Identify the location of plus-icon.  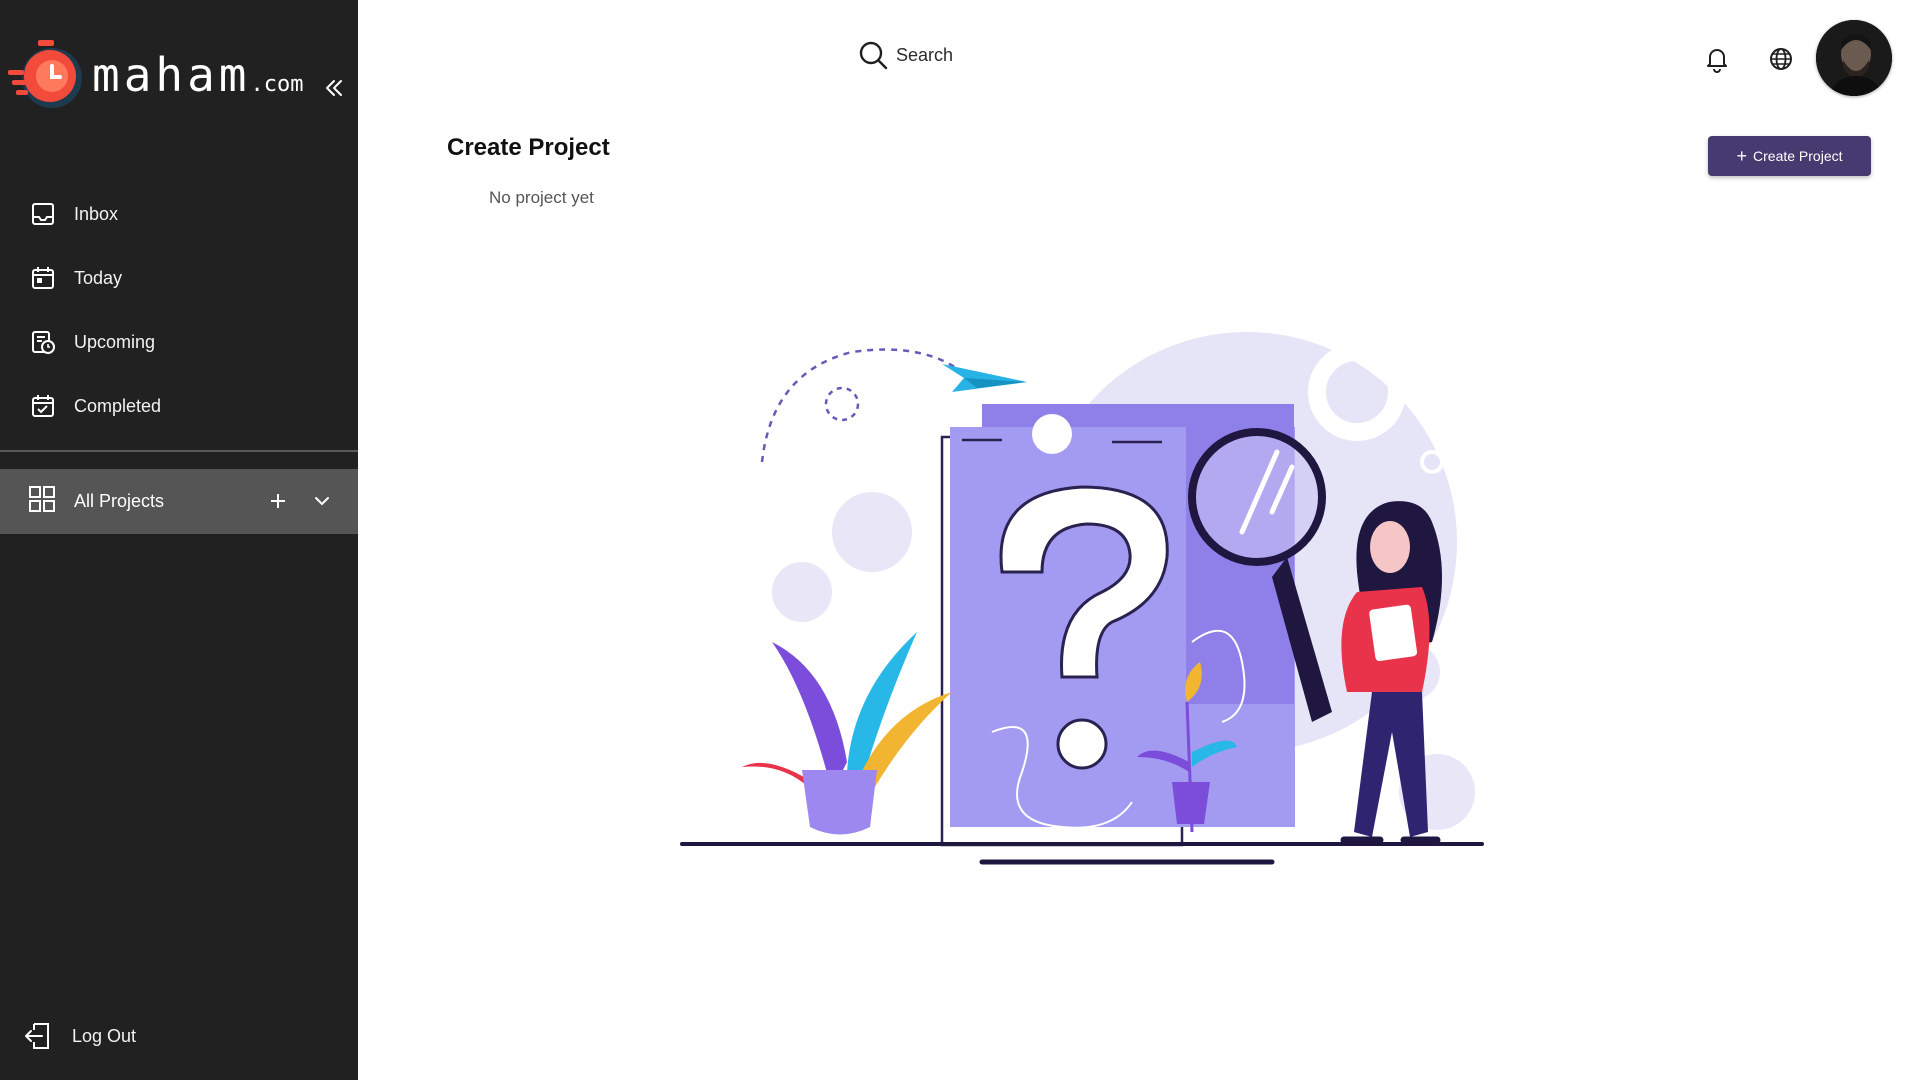
(278, 501).